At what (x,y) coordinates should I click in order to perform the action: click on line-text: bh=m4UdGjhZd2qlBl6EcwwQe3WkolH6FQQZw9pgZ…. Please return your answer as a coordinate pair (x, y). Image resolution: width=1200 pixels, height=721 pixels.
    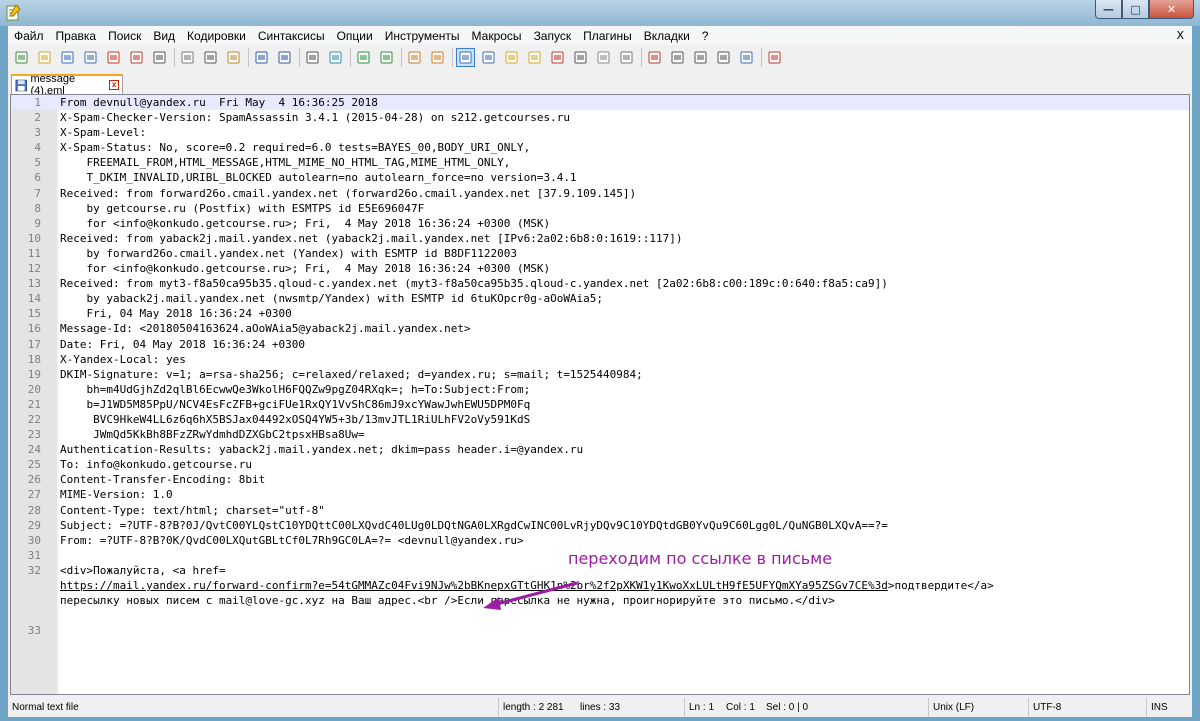
    Looking at the image, I should click on (295, 389).